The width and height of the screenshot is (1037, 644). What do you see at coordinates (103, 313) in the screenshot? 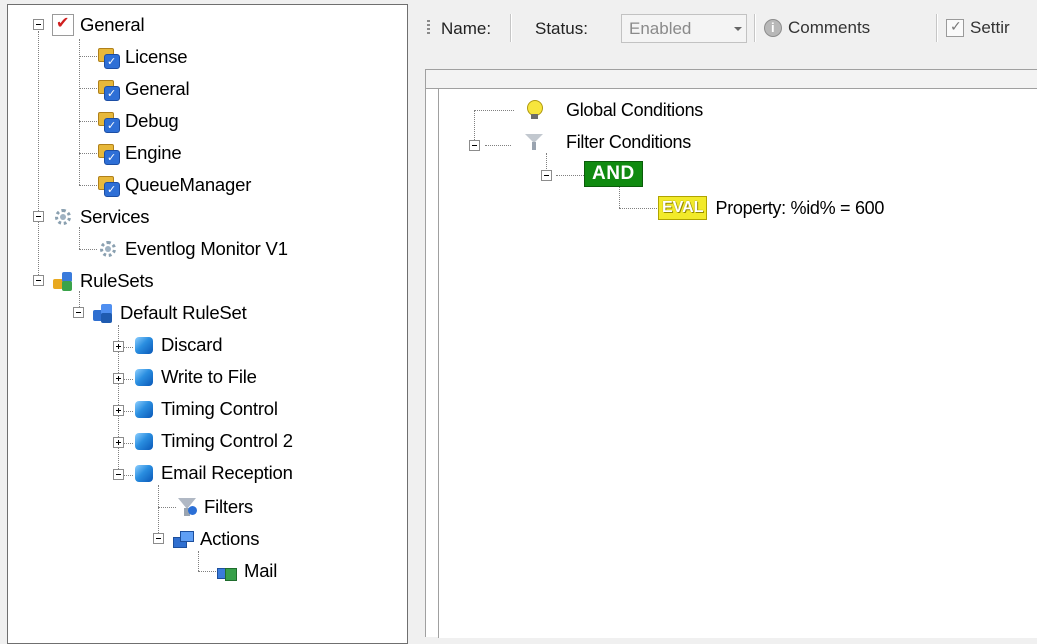
I see `ruleset-icon` at bounding box center [103, 313].